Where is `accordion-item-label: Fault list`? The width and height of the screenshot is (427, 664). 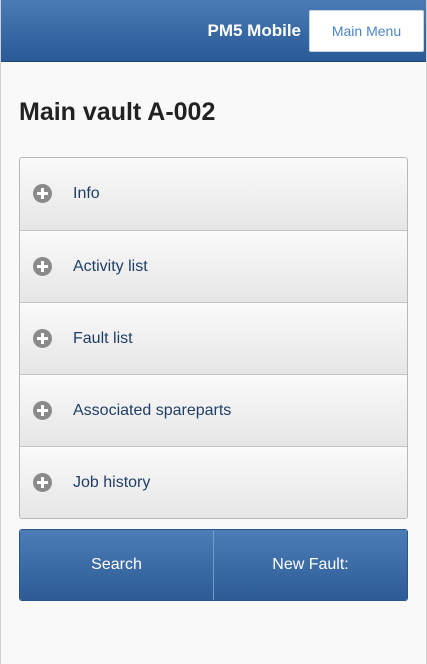 accordion-item-label: Fault list is located at coordinates (103, 338).